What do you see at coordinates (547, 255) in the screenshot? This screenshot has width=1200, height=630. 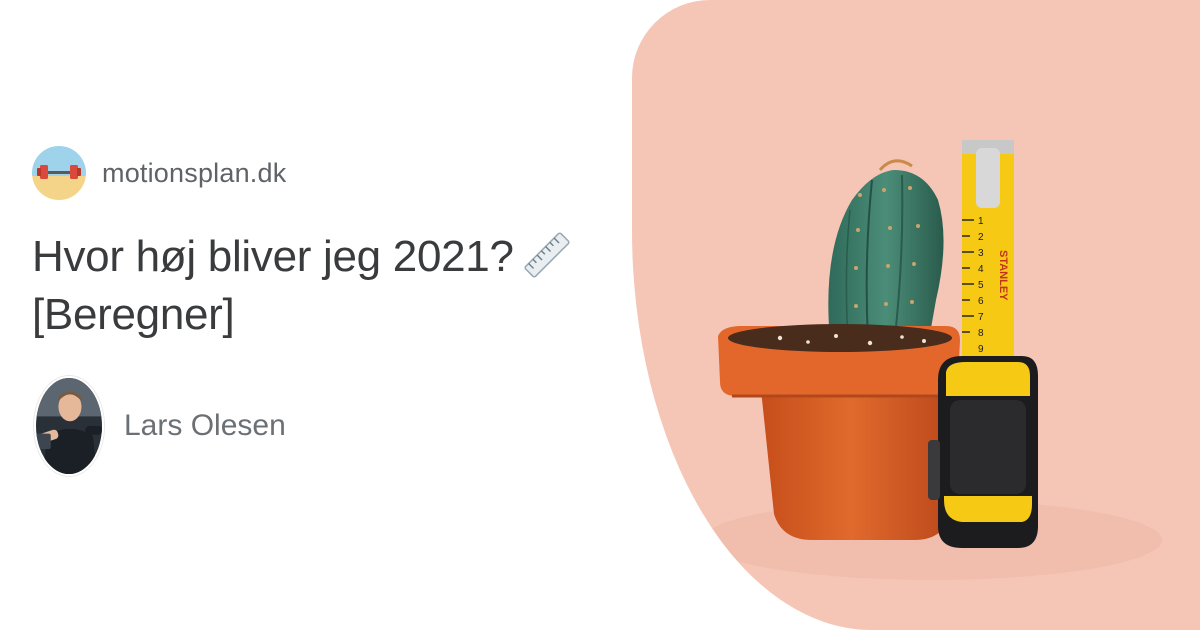 I see `ruler-icon` at bounding box center [547, 255].